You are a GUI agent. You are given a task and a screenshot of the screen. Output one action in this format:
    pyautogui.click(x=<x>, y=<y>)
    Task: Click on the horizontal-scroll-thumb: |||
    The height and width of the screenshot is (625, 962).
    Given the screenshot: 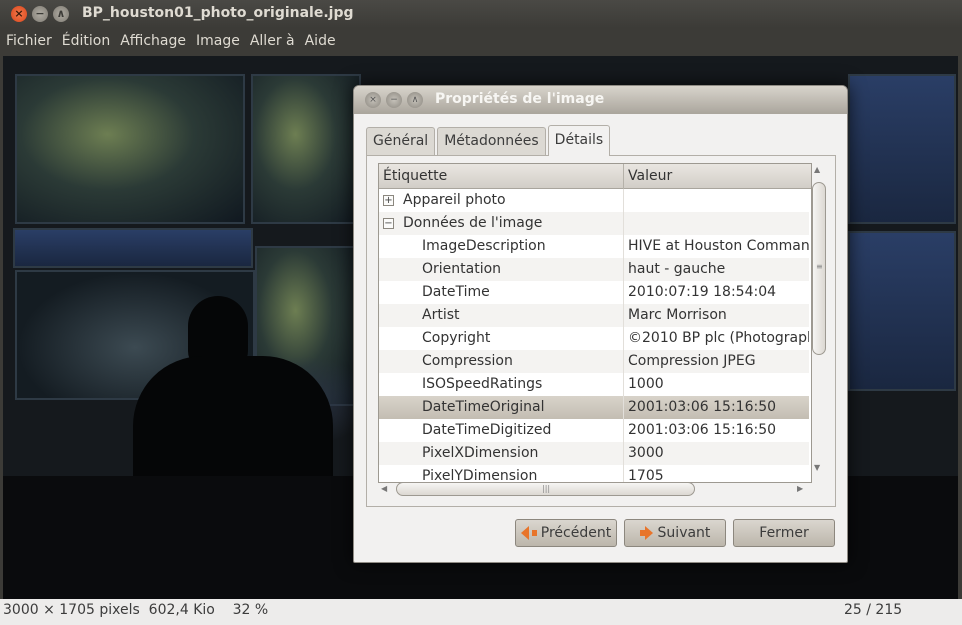 What is the action you would take?
    pyautogui.click(x=545, y=489)
    